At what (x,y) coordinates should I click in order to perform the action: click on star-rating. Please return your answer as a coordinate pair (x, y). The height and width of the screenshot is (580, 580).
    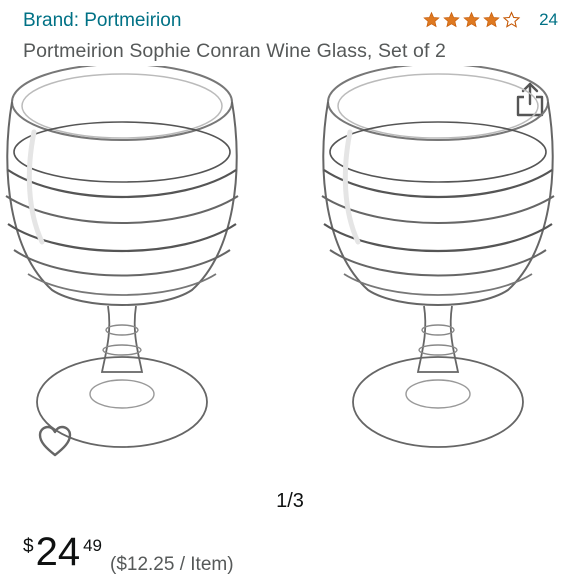
    Looking at the image, I should click on (471, 20).